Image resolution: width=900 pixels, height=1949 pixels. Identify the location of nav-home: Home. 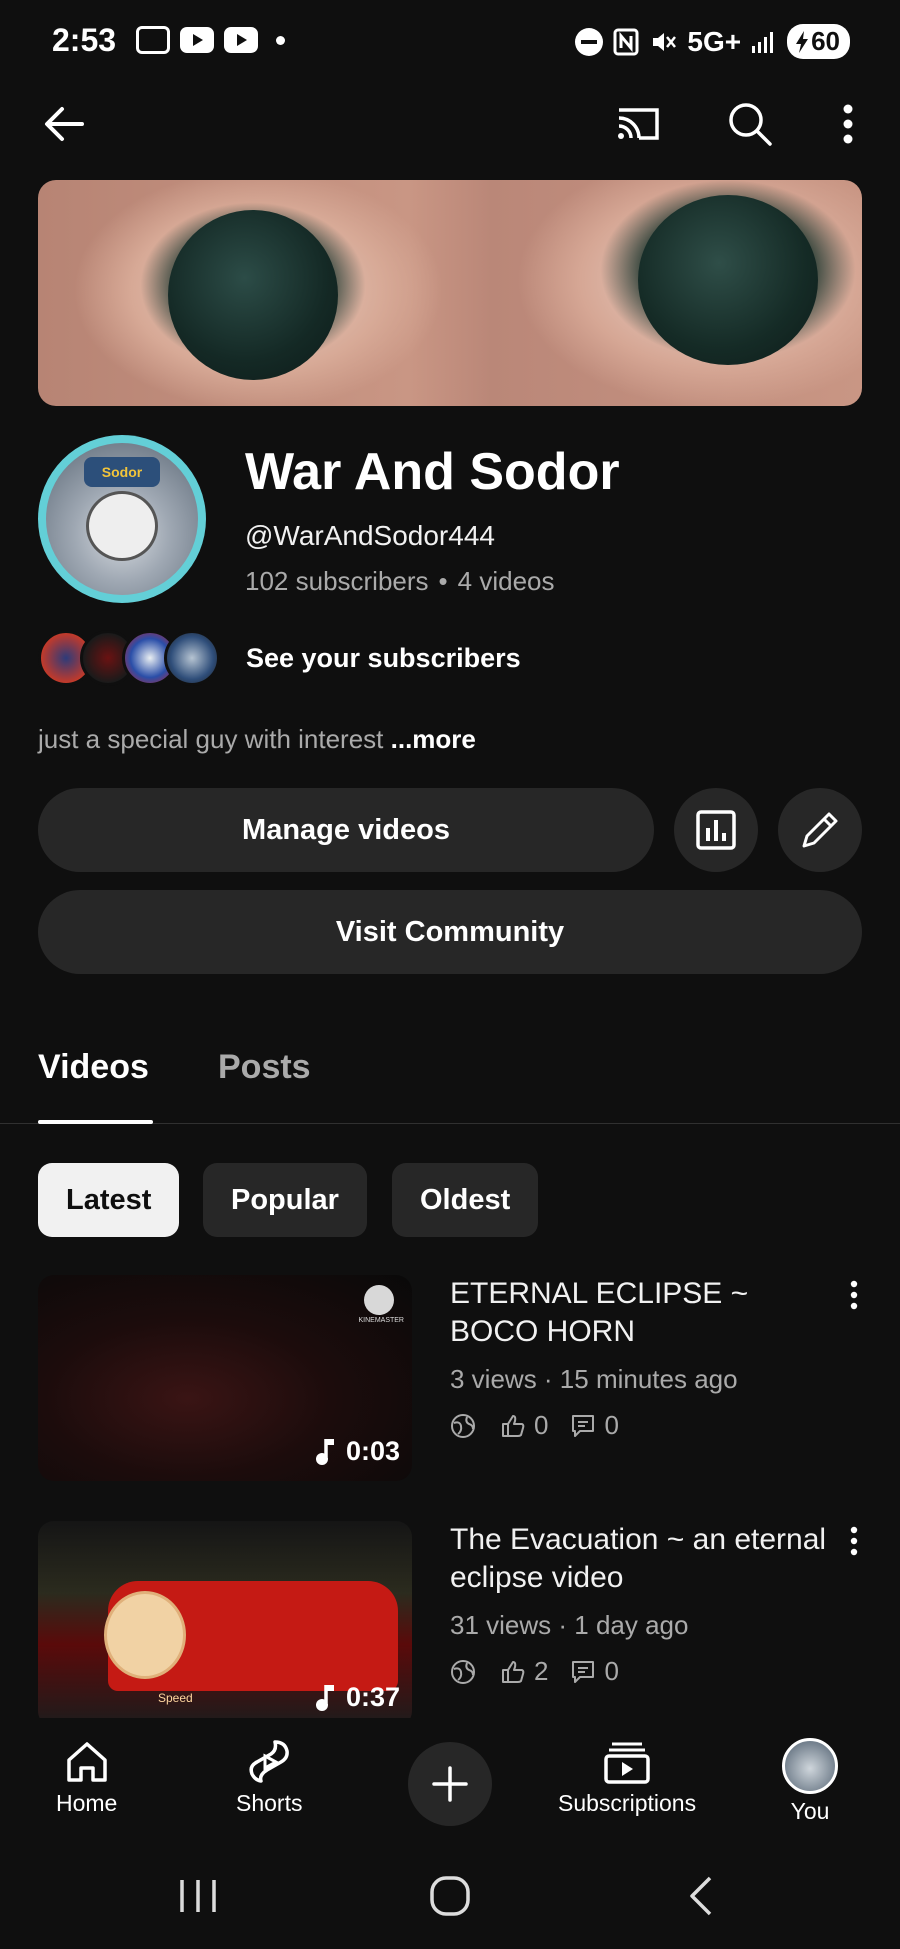
(86, 1777).